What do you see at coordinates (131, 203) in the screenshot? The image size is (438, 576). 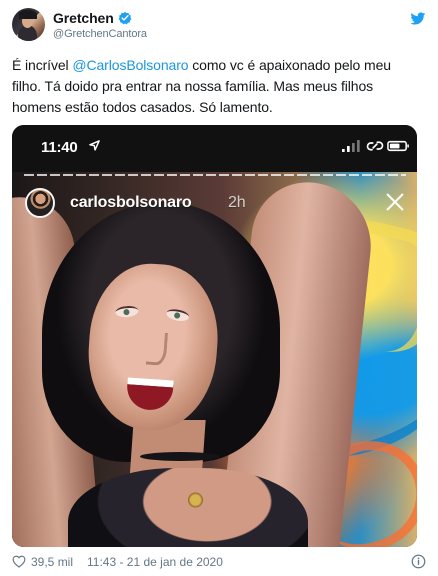 I see `story-username: carlosbolsonaro` at bounding box center [131, 203].